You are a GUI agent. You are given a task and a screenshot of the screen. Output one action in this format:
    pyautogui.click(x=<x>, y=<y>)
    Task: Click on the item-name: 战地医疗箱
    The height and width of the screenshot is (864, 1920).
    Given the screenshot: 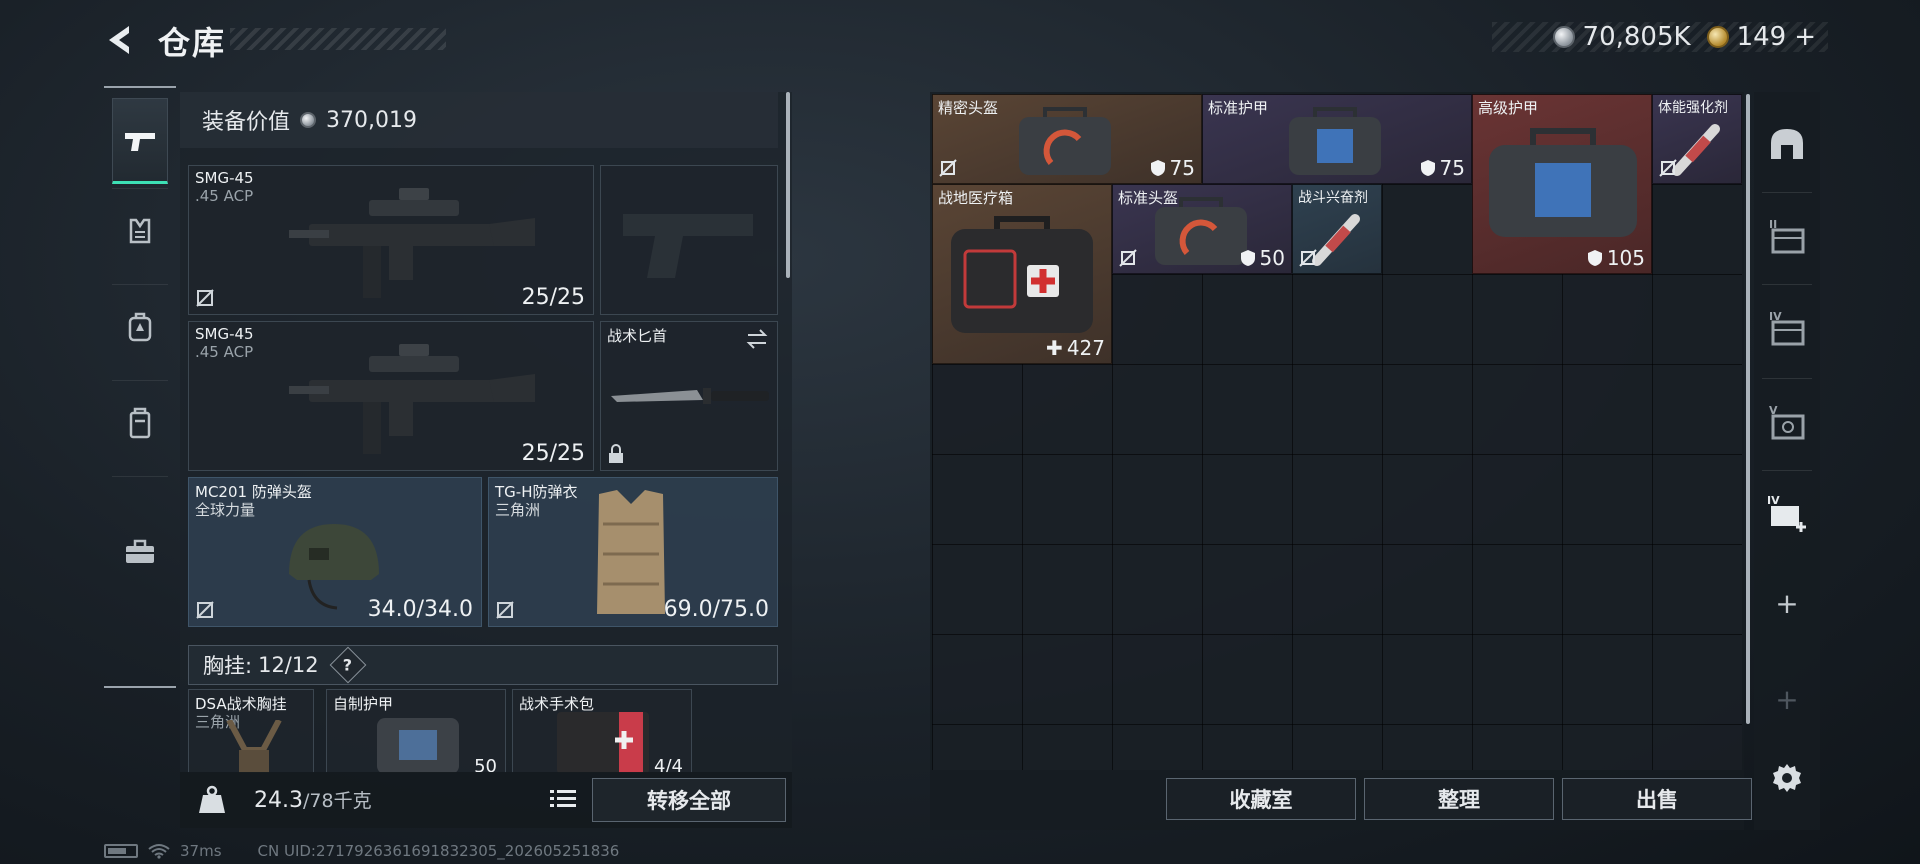 What is the action you would take?
    pyautogui.click(x=976, y=198)
    